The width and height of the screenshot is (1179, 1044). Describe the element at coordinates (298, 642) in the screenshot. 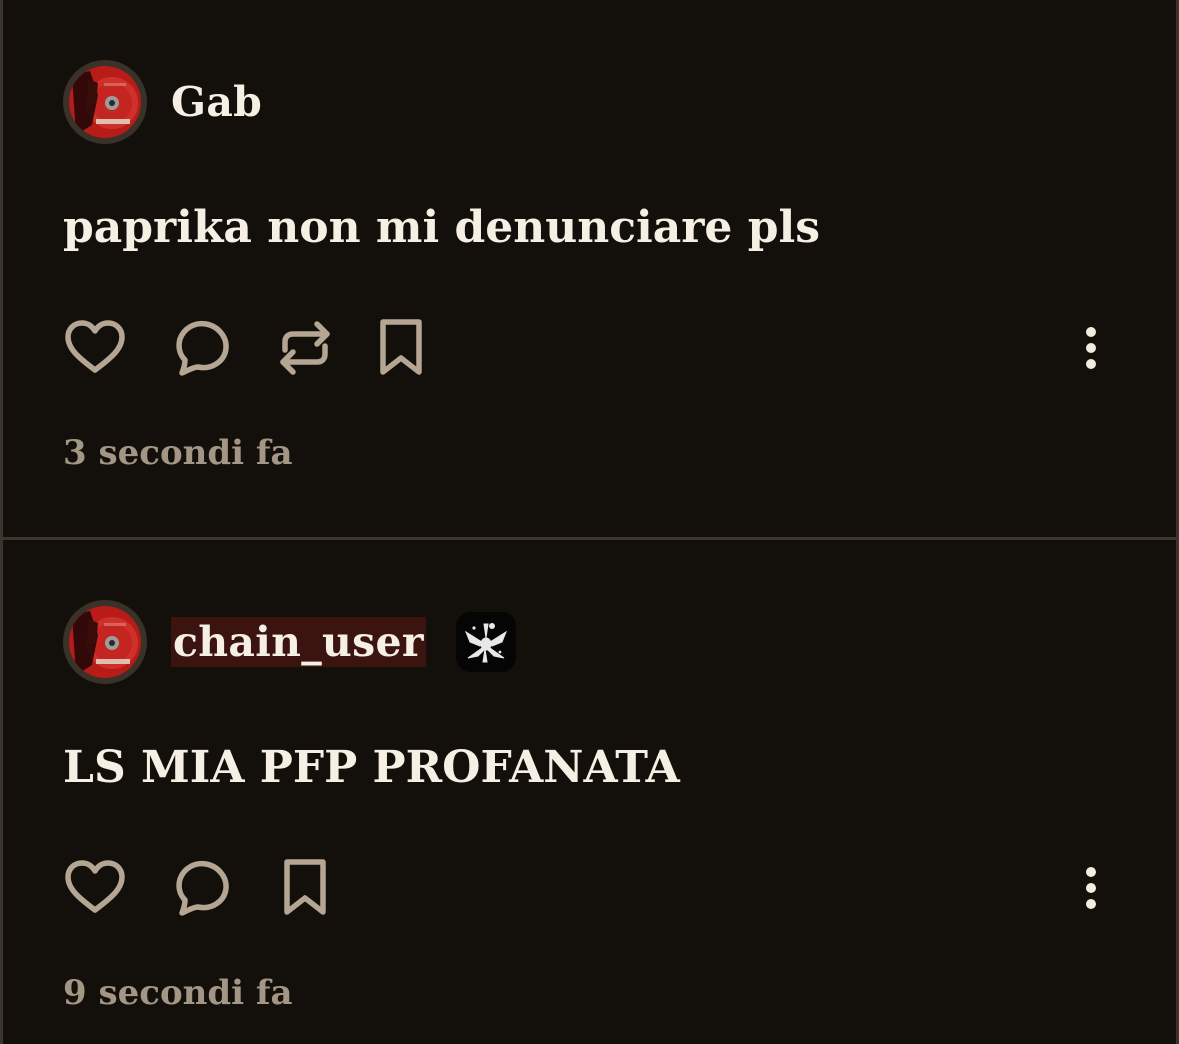

I see `username: chain_user` at that location.